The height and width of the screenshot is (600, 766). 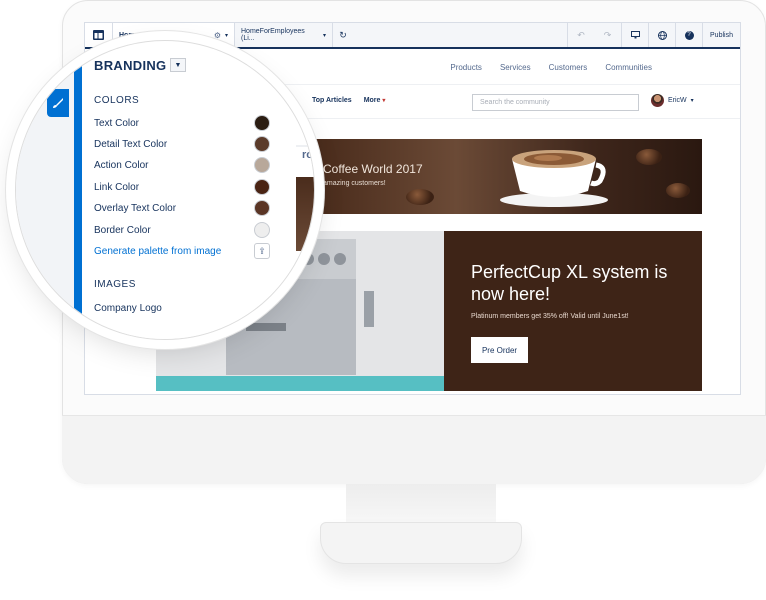 What do you see at coordinates (307, 290) in the screenshot?
I see `promo-ghost-text: er fo ur c` at bounding box center [307, 290].